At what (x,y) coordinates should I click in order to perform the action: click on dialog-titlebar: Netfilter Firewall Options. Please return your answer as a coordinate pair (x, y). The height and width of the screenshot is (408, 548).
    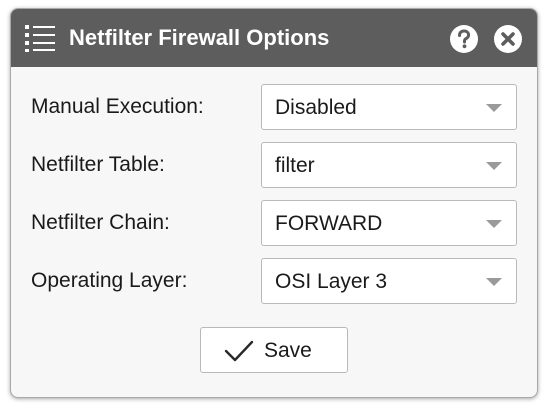
    Looking at the image, I should click on (274, 38).